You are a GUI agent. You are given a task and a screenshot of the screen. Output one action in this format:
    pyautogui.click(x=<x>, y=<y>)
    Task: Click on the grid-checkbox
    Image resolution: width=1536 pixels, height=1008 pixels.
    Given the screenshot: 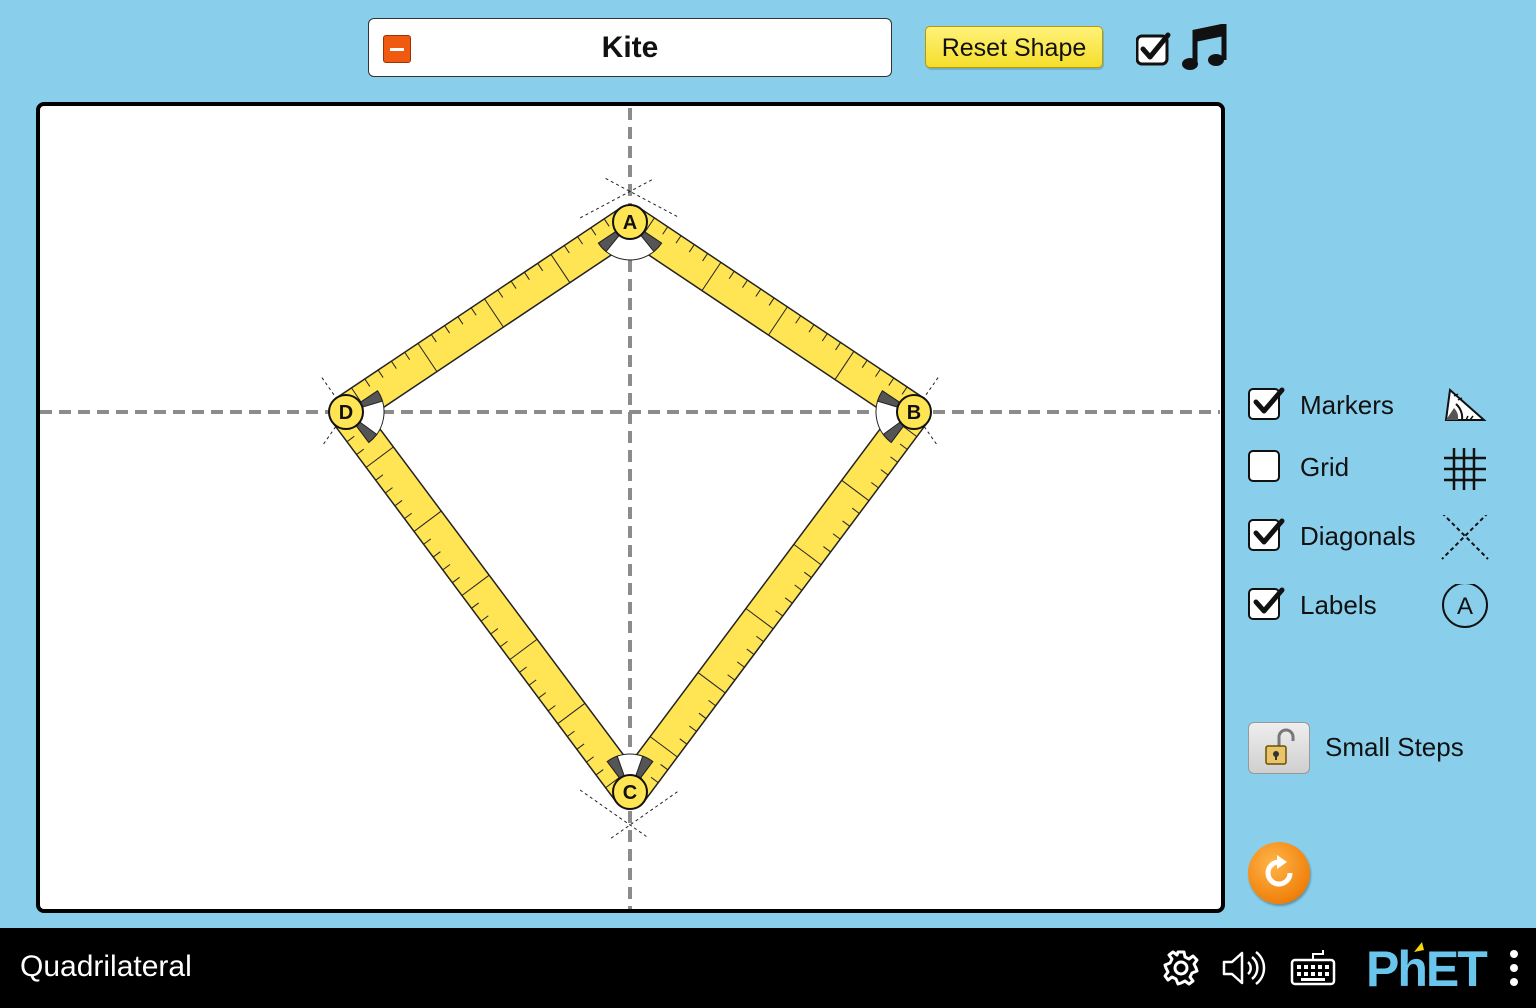 What is the action you would take?
    pyautogui.click(x=1264, y=466)
    